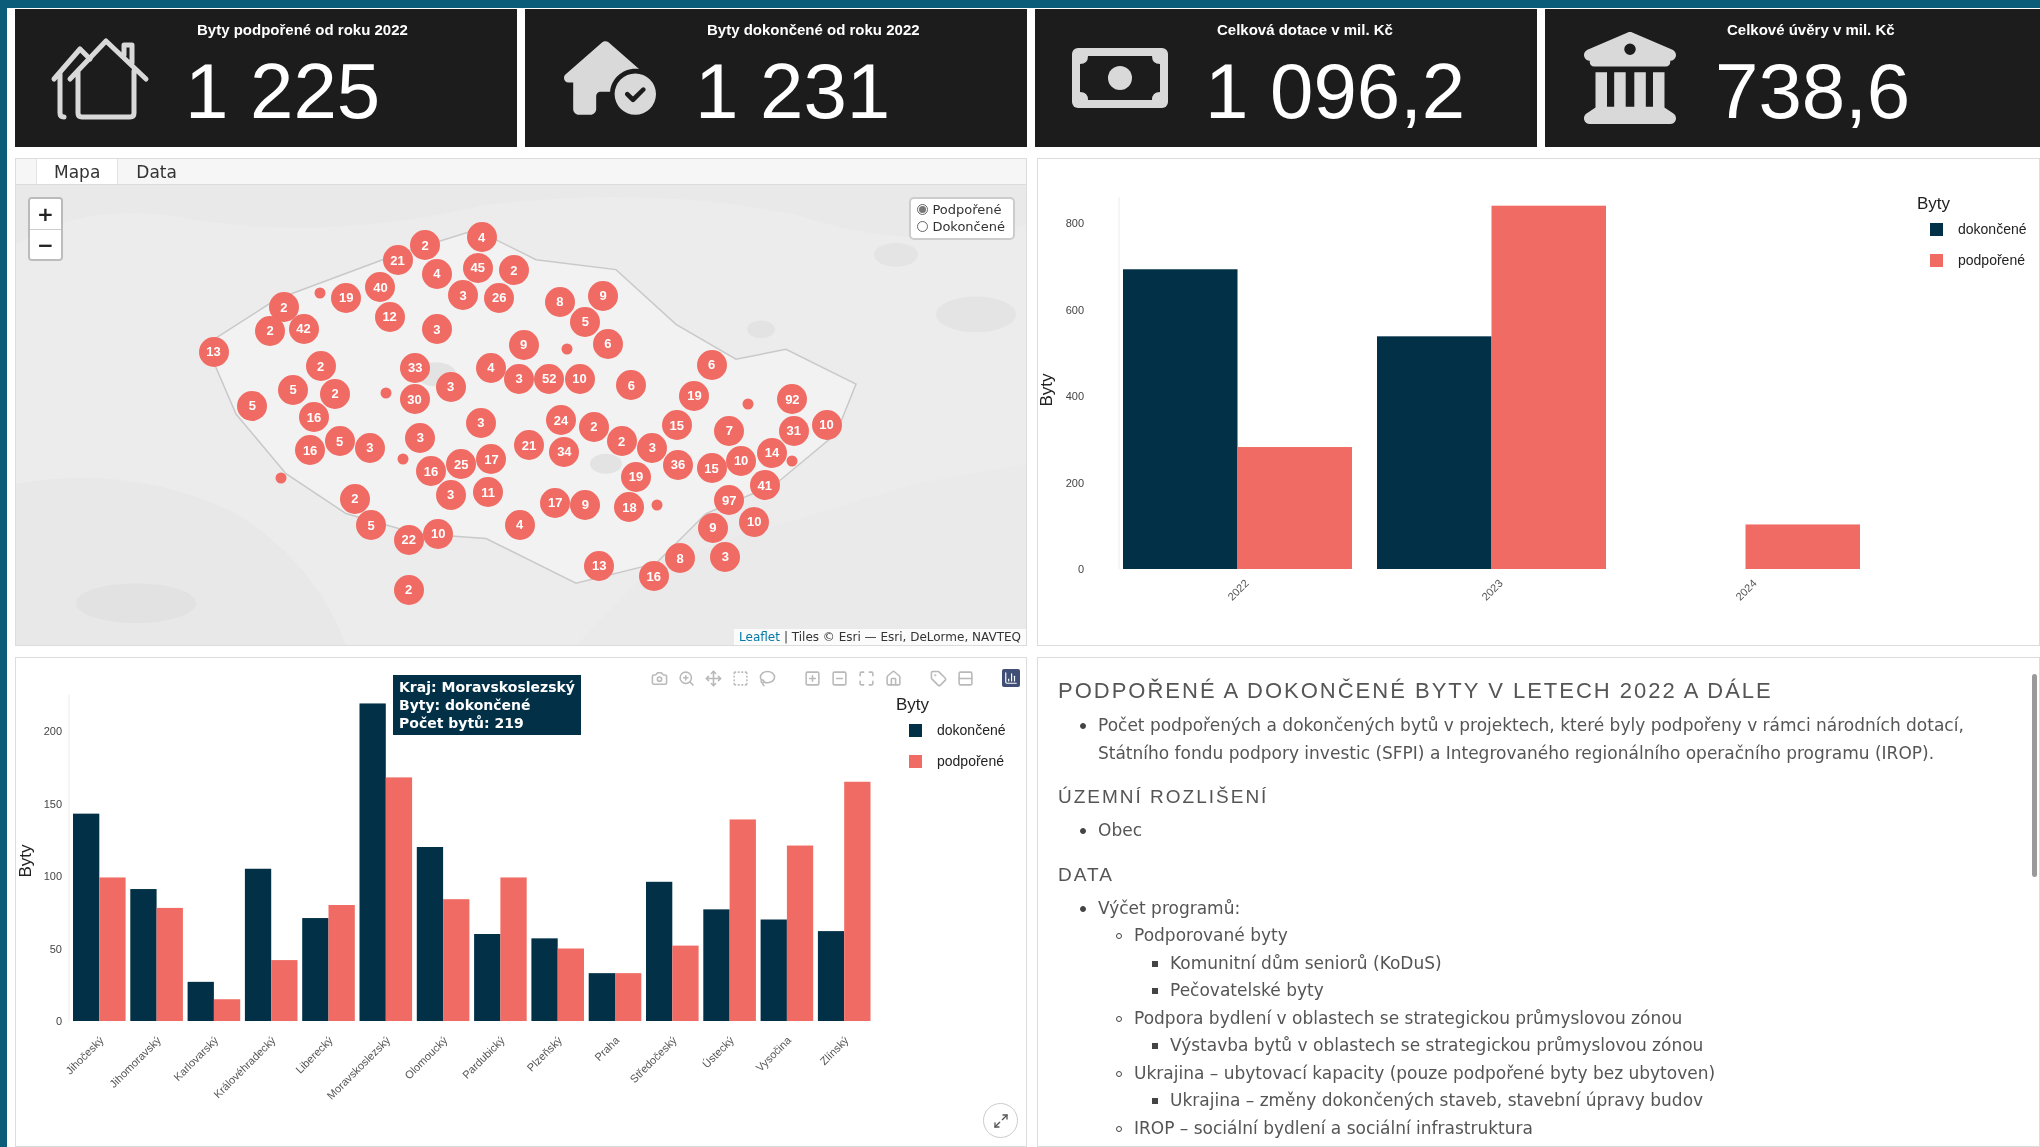 Image resolution: width=2040 pixels, height=1147 pixels. What do you see at coordinates (52, 876) in the screenshot?
I see `axis-tick-label: 100` at bounding box center [52, 876].